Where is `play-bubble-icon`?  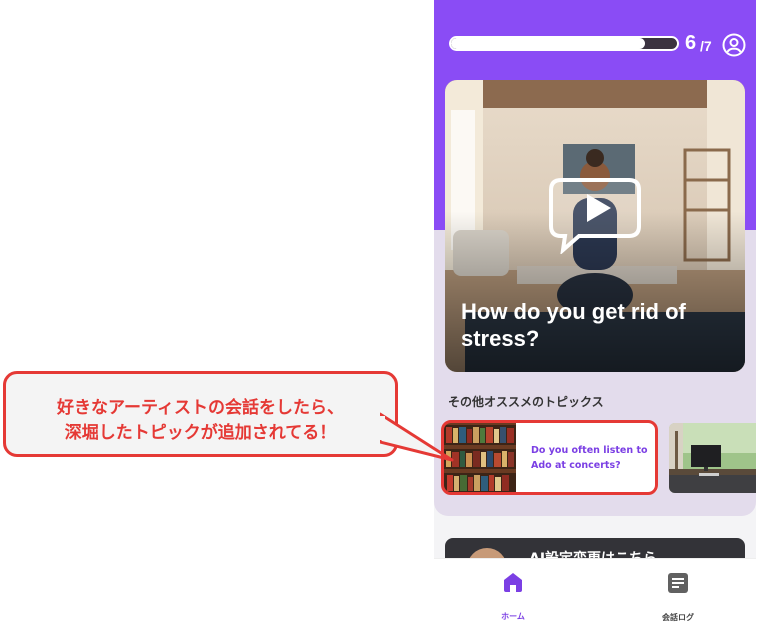
play-bubble-icon is located at coordinates (595, 215).